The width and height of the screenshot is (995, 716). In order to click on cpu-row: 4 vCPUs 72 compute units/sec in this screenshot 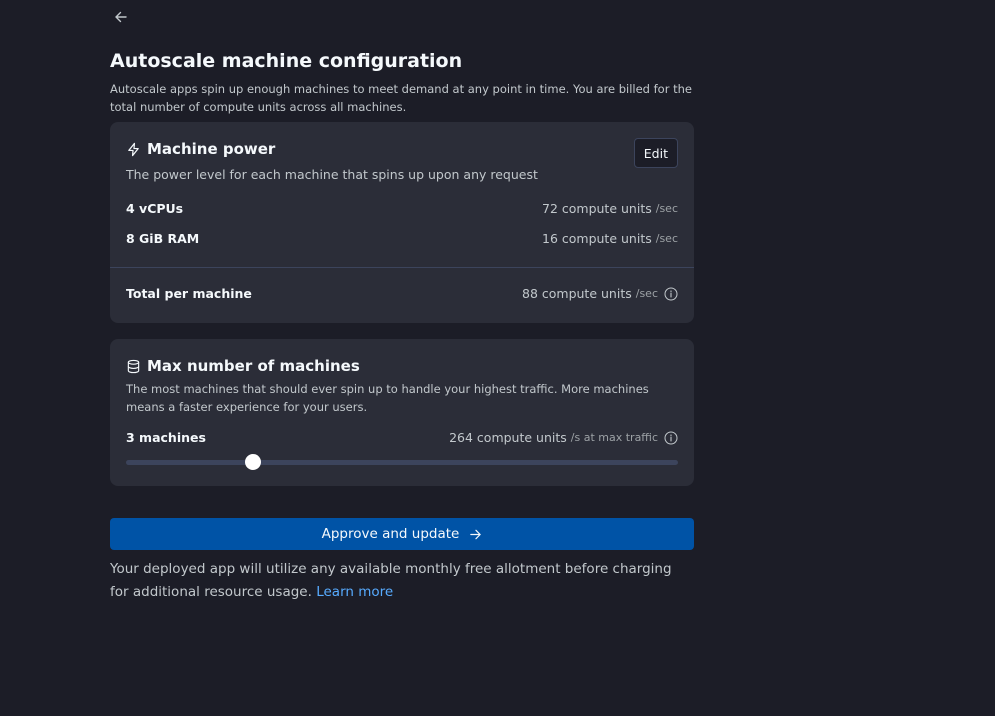, I will do `click(402, 208)`.